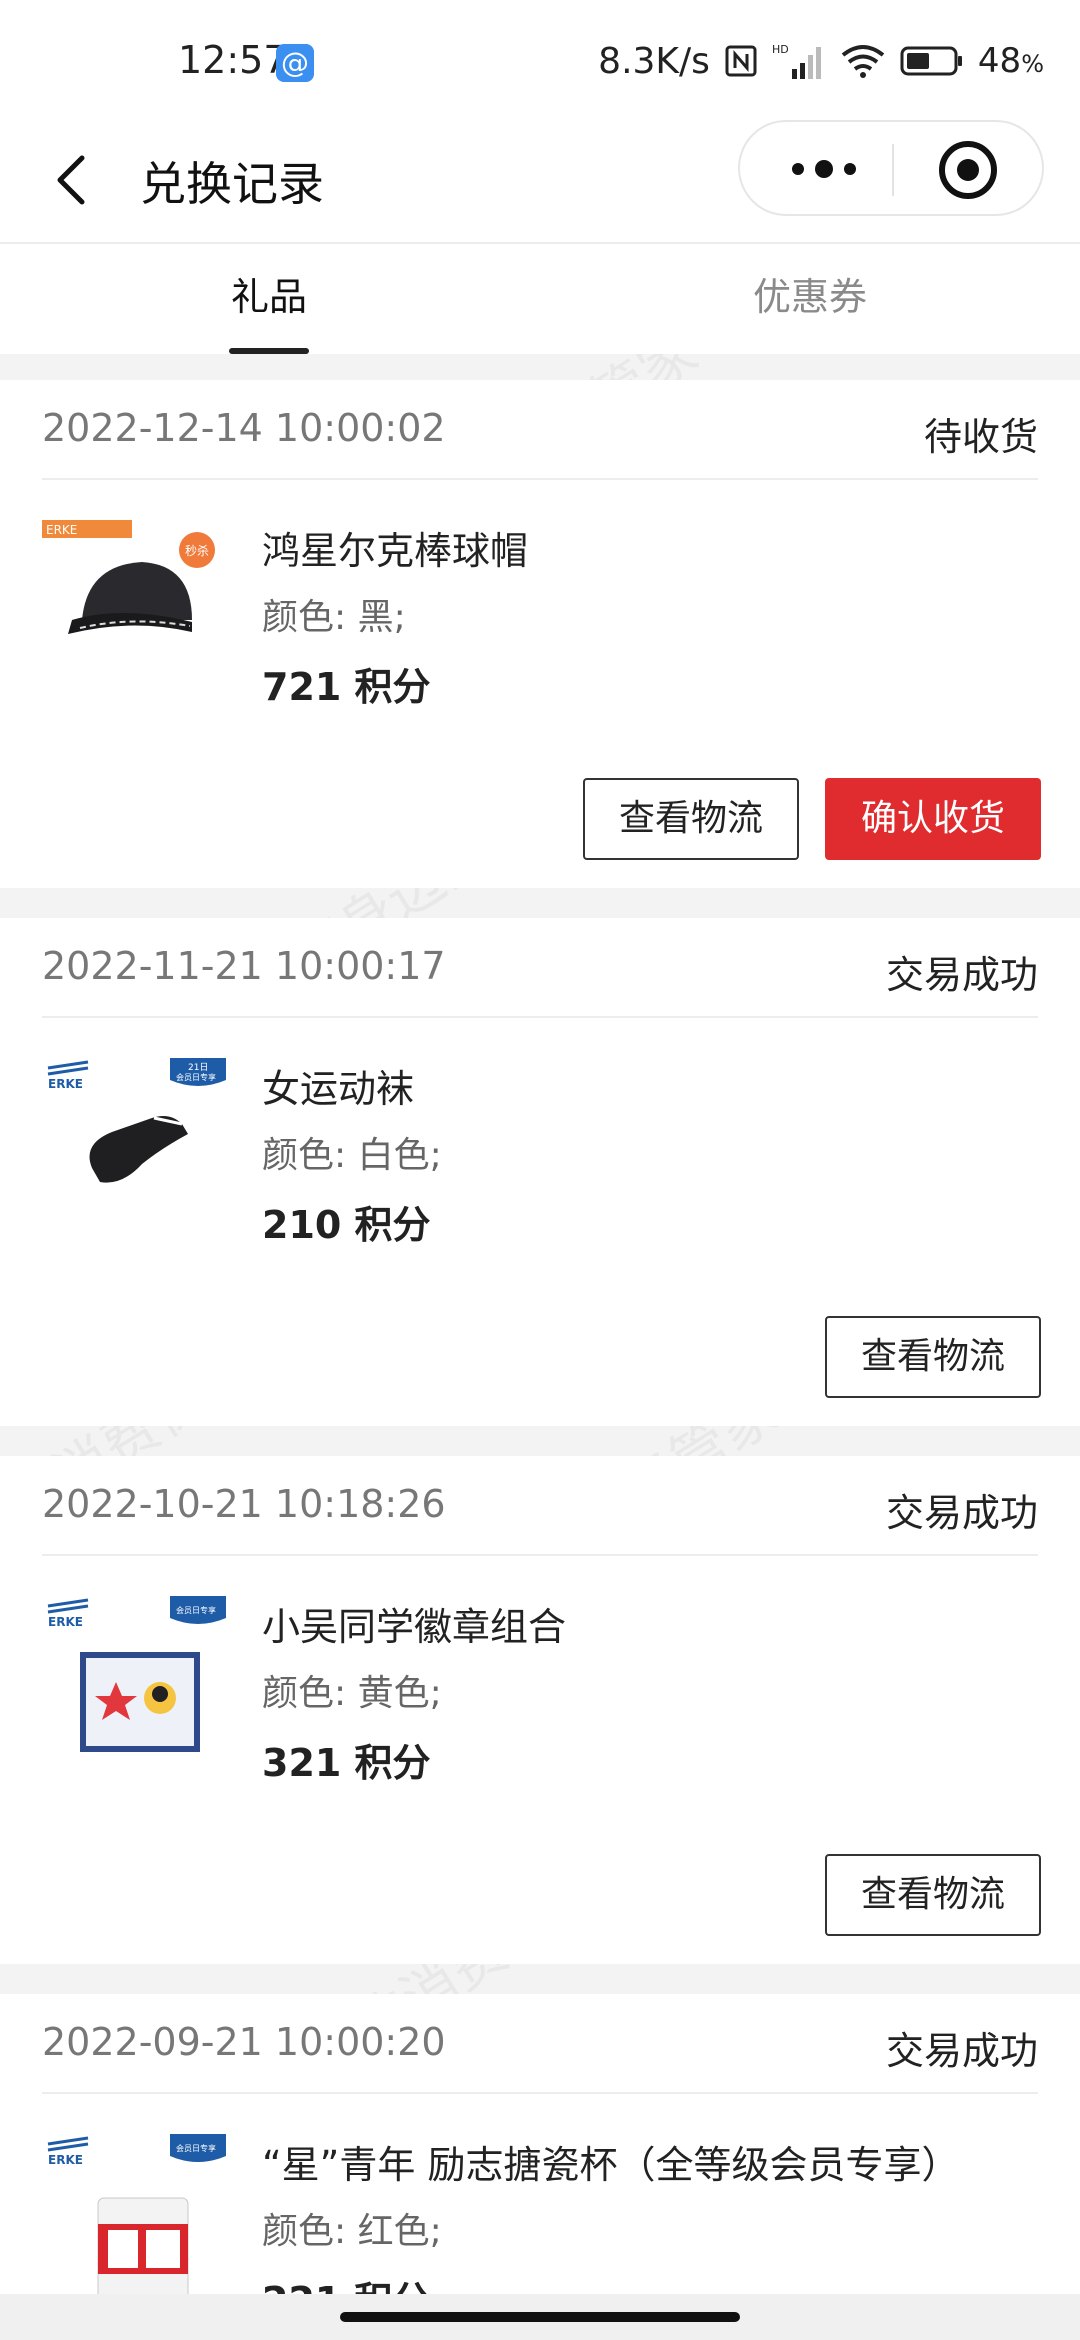 The height and width of the screenshot is (2340, 1080). Describe the element at coordinates (395, 551) in the screenshot. I see `product-name: 鸿星尔克棒球帽` at that location.